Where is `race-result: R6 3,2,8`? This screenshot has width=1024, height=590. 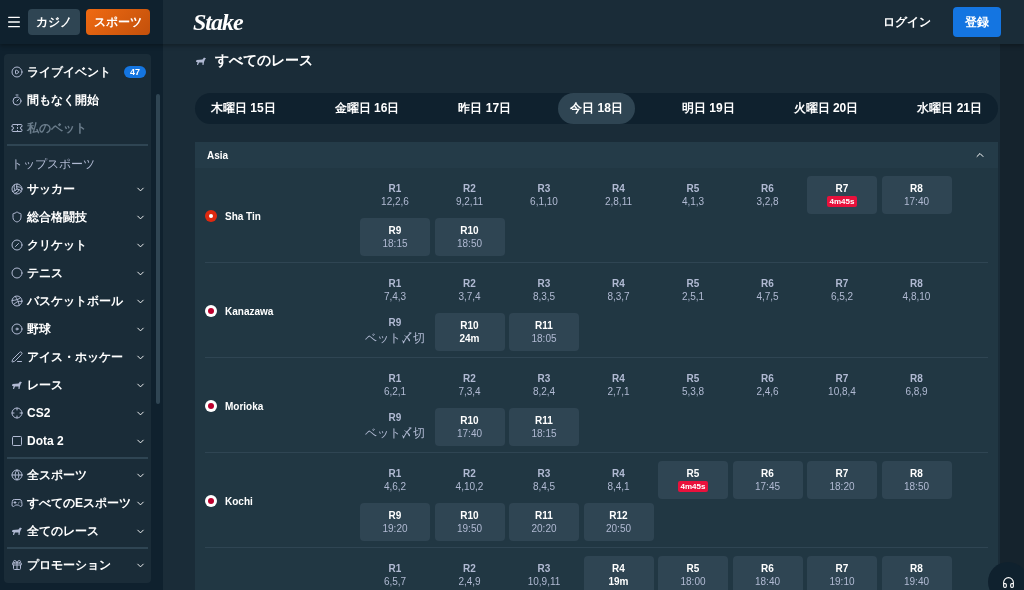
race-result: R6 3,2,8 is located at coordinates (767, 195).